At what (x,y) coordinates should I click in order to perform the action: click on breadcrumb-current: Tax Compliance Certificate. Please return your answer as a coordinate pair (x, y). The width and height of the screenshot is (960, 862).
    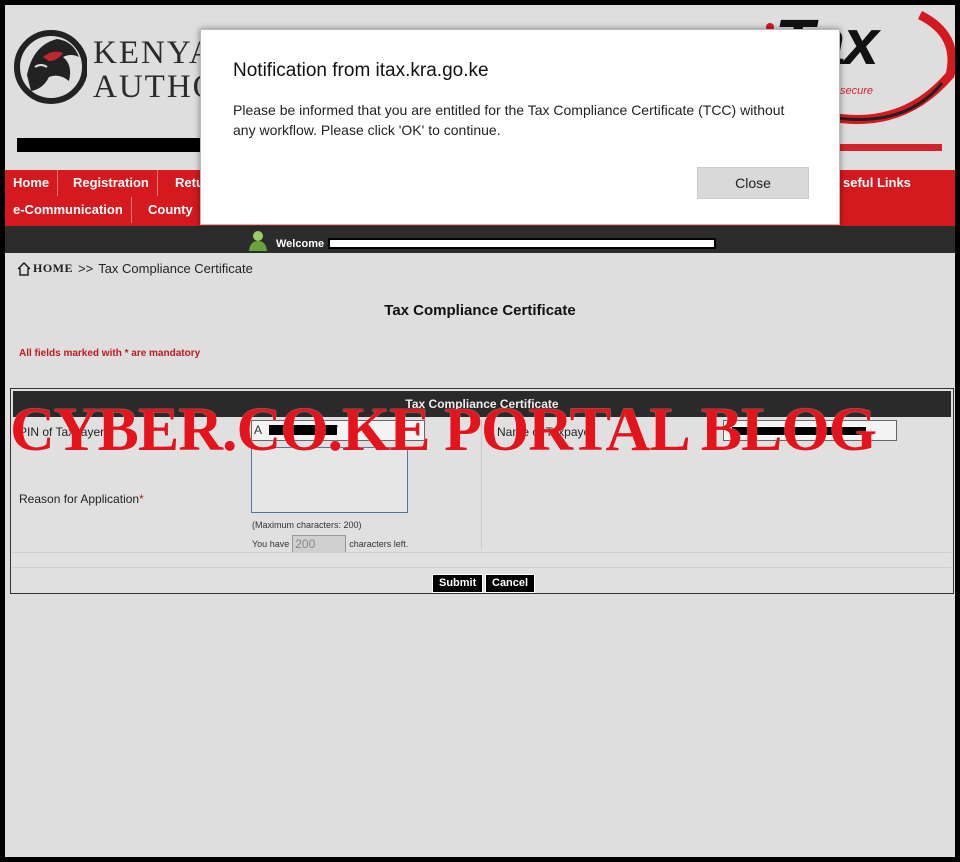
    Looking at the image, I should click on (175, 268).